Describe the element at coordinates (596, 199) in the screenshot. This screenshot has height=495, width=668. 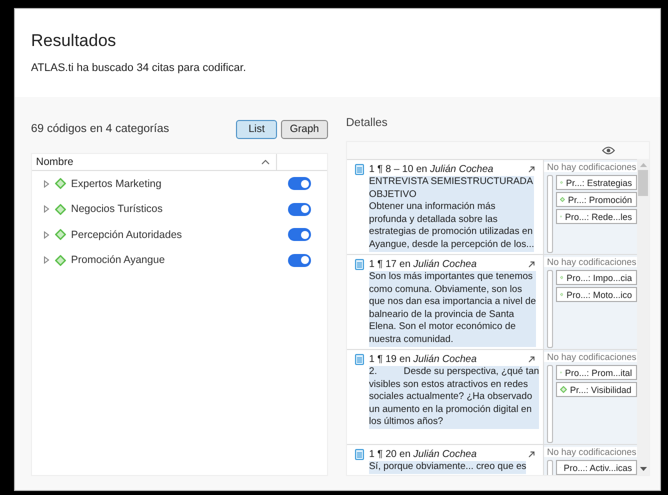
I see `code-tag: Pr...: Promoción` at that location.